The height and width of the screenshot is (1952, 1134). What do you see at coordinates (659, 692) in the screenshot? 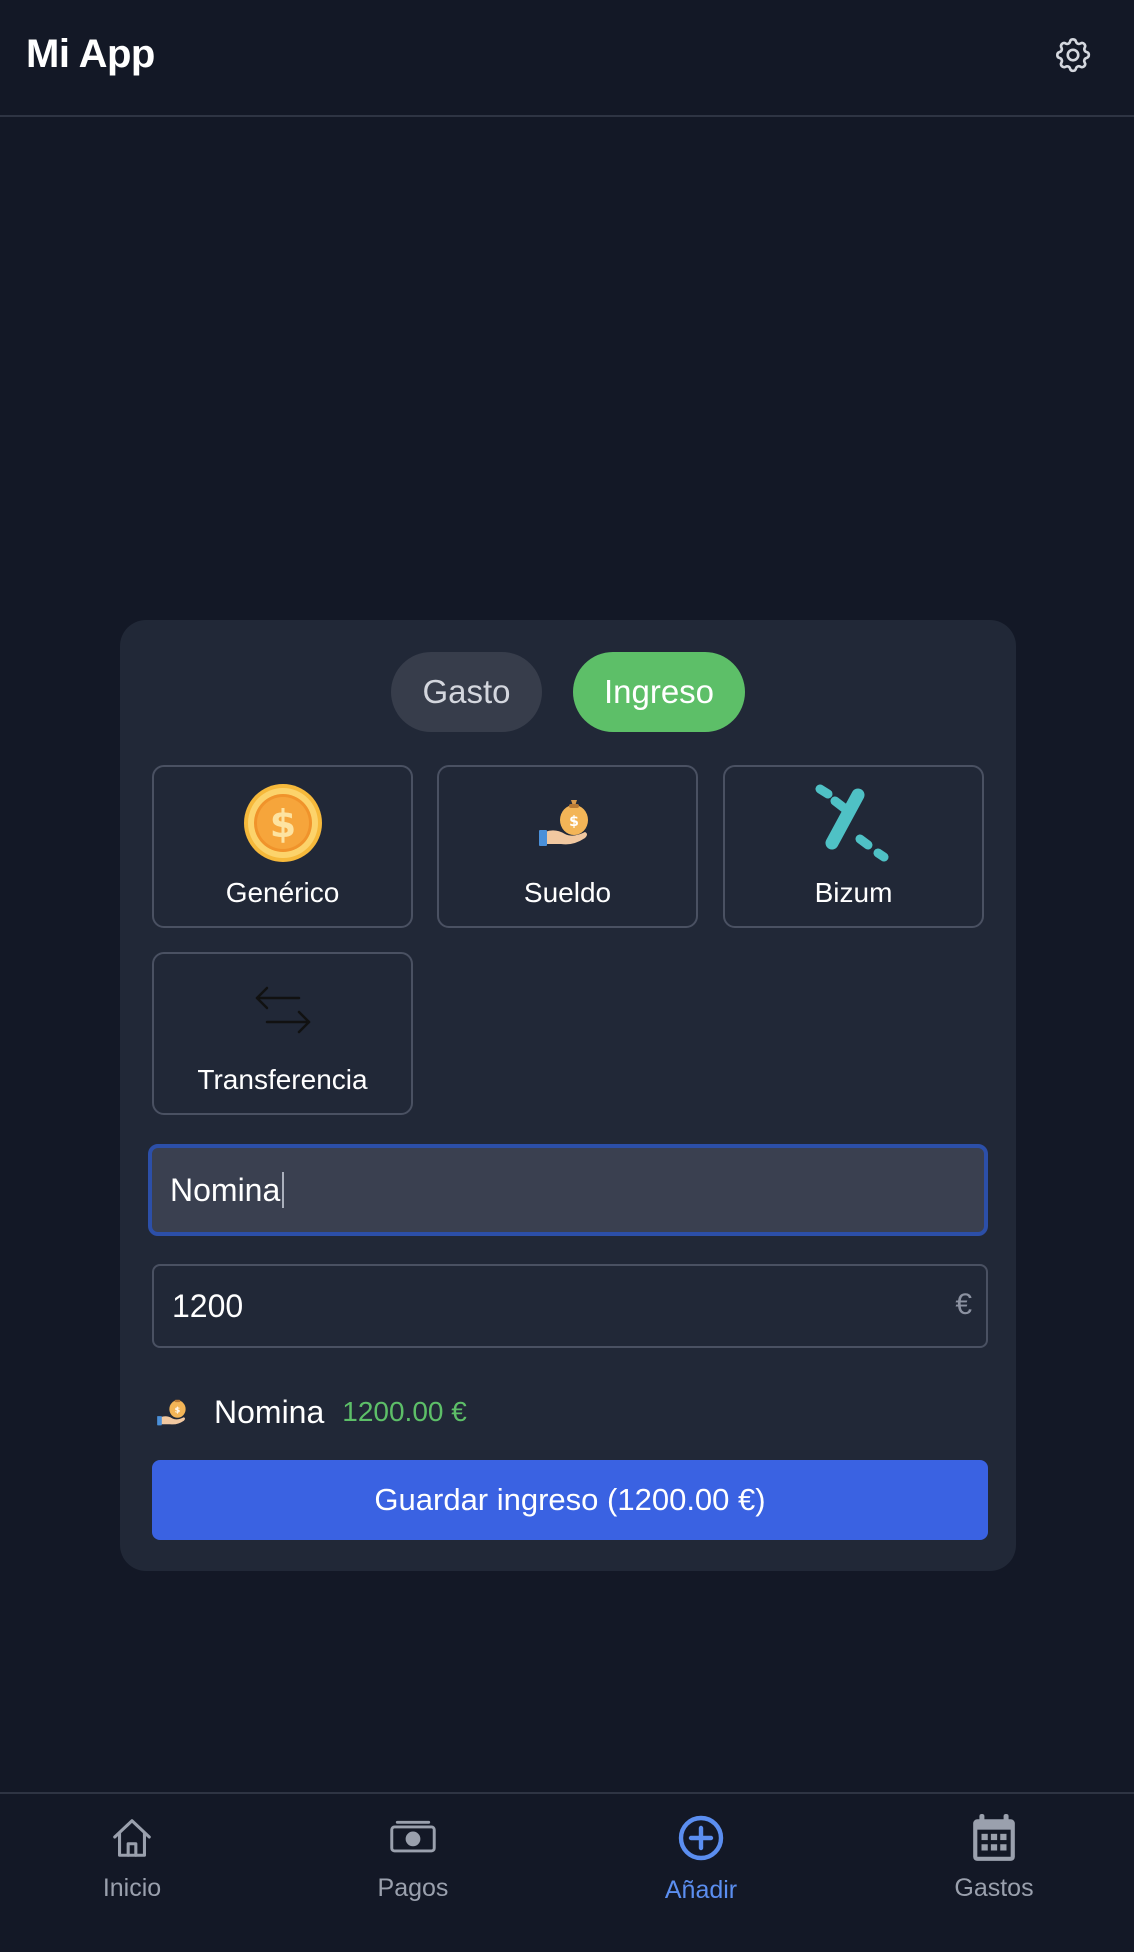
I see `type-toggle-ingreso: Ingreso` at bounding box center [659, 692].